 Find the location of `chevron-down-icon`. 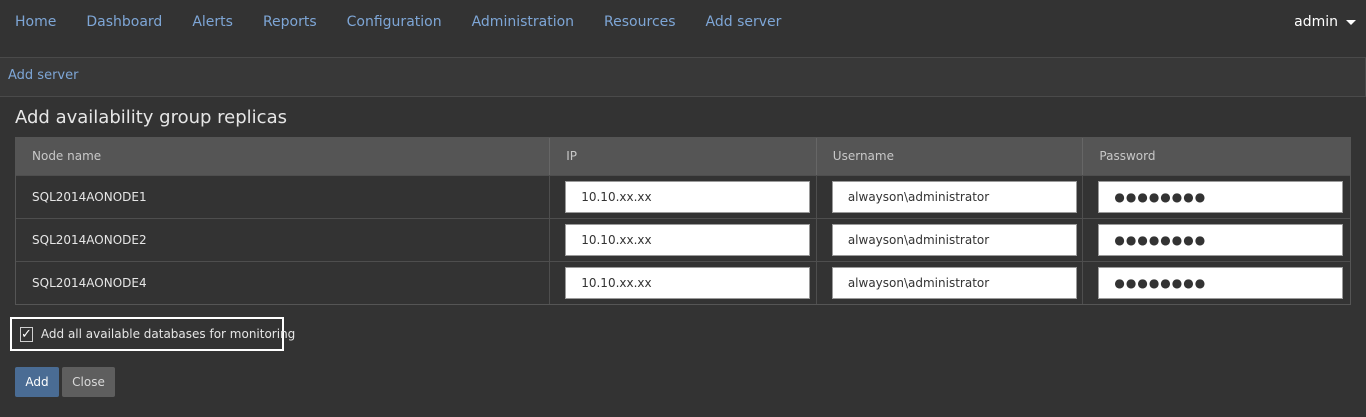

chevron-down-icon is located at coordinates (1351, 22).